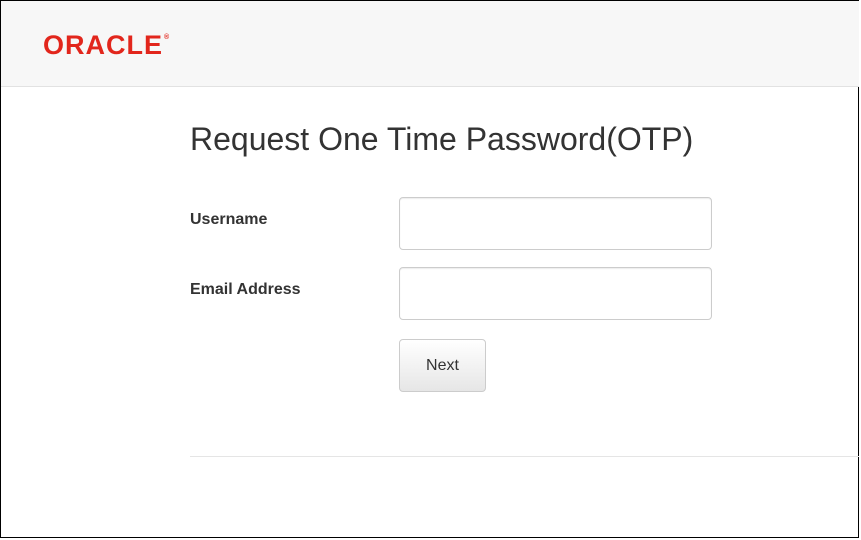  Describe the element at coordinates (229, 219) in the screenshot. I see `username-label: Username` at that location.